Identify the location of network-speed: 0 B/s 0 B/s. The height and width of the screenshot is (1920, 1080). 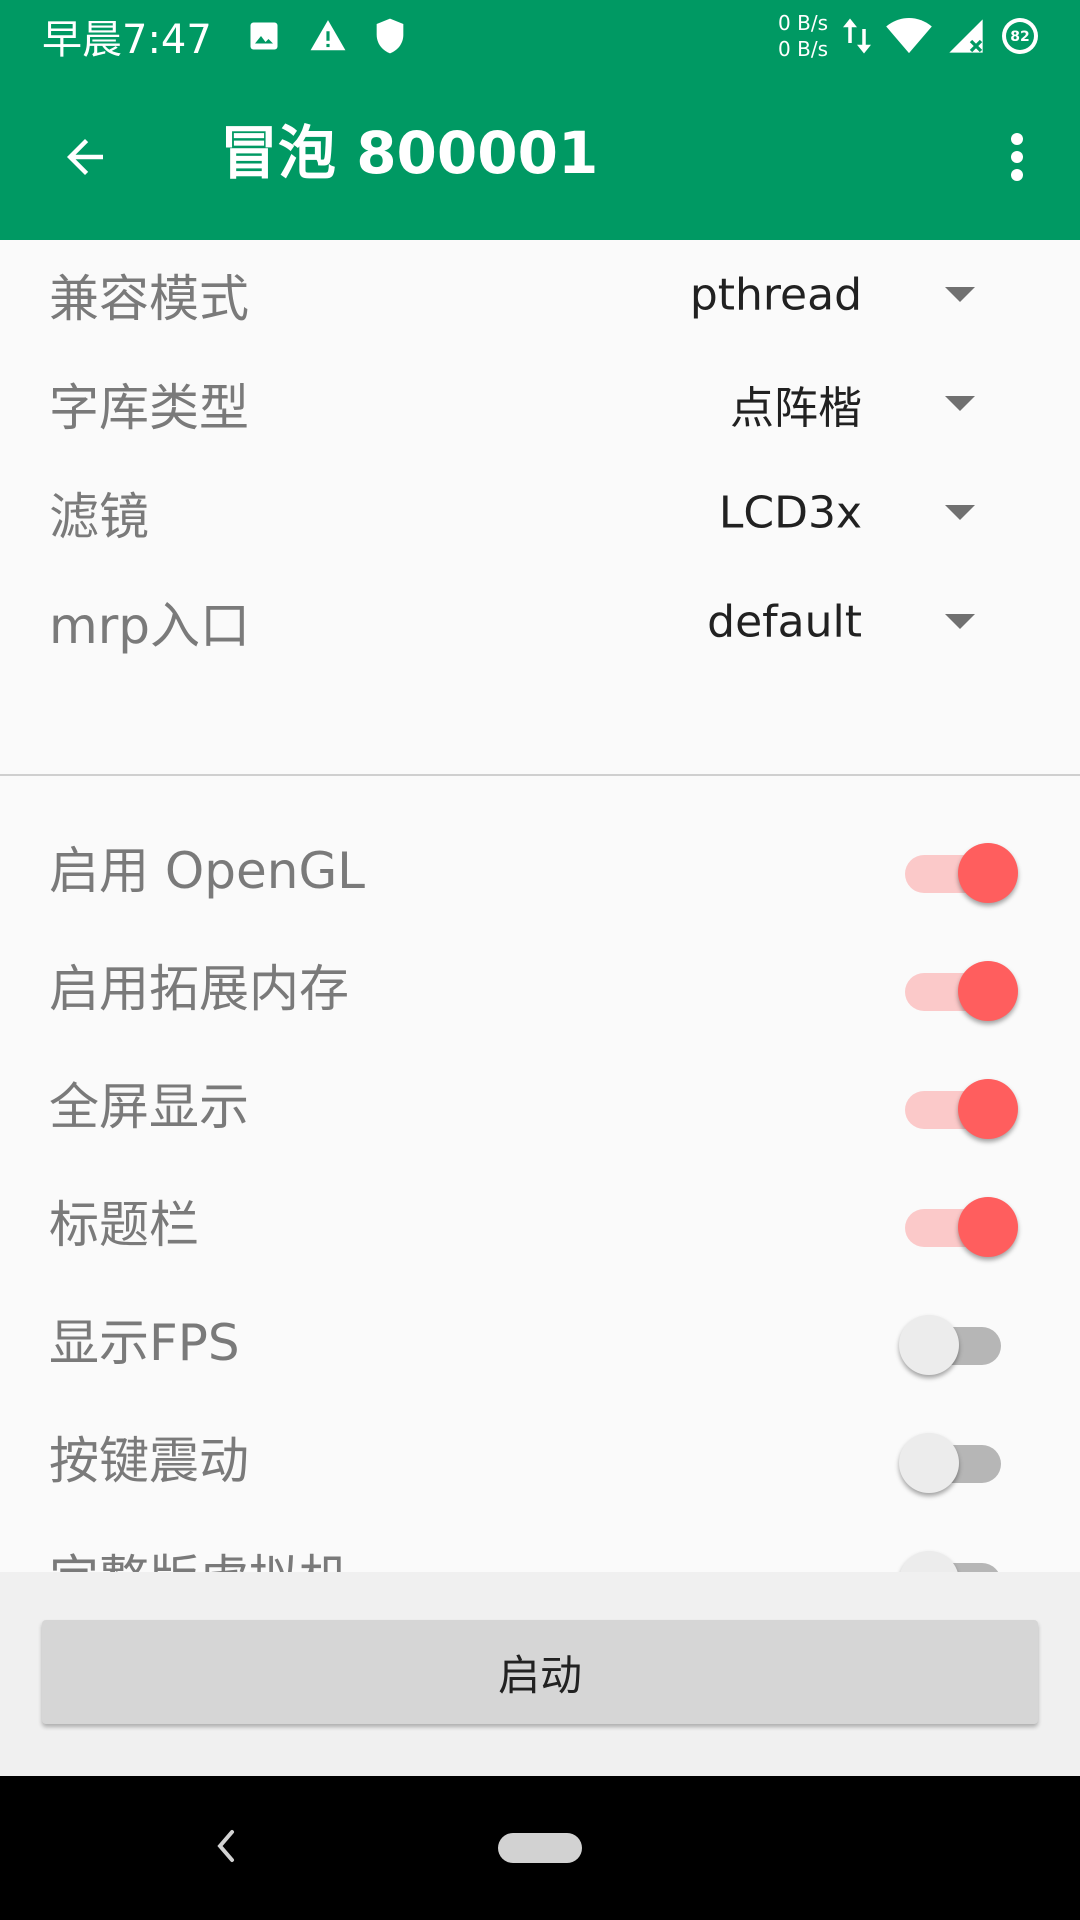
(803, 36).